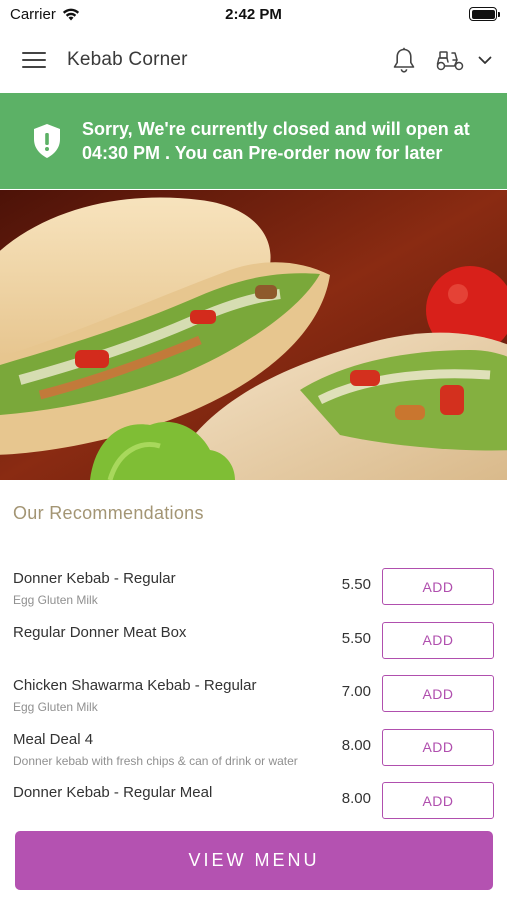 The height and width of the screenshot is (900, 507). What do you see at coordinates (135, 685) in the screenshot?
I see `menu-item-name: Chicken Shawarma Kebab - Regular` at bounding box center [135, 685].